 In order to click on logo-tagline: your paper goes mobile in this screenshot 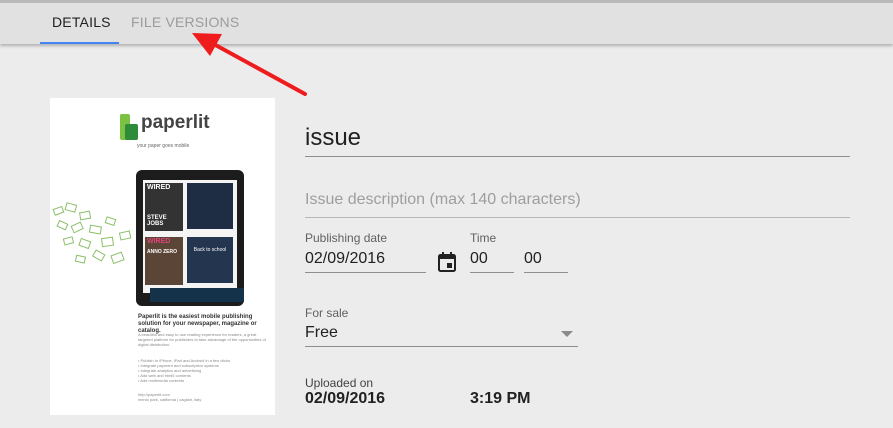, I will do `click(163, 146)`.